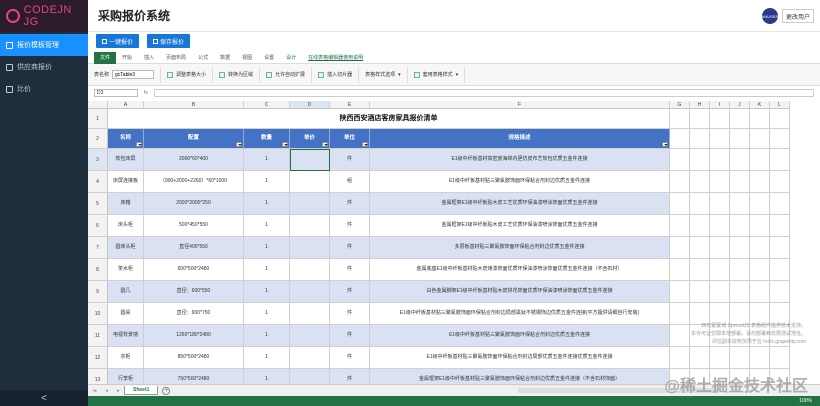  I want to click on sidebar-item-supplier-quote: 供应商报价, so click(44, 67).